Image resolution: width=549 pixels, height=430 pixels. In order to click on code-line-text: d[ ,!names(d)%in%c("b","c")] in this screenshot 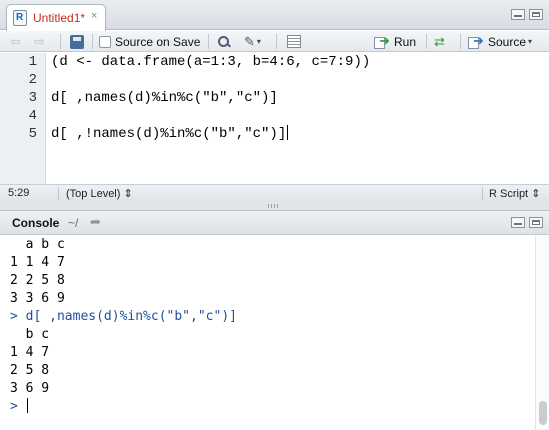, I will do `click(169, 134)`.